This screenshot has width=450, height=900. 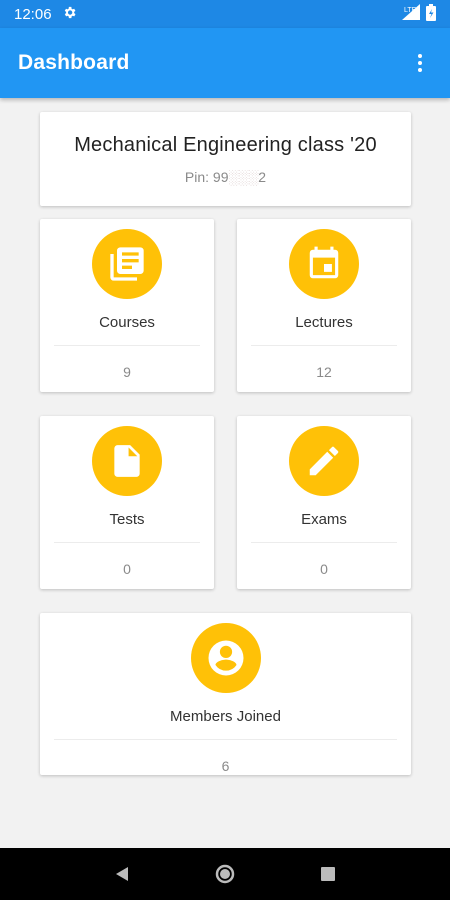 What do you see at coordinates (410, 10) in the screenshot?
I see `svg-text: LTE` at bounding box center [410, 10].